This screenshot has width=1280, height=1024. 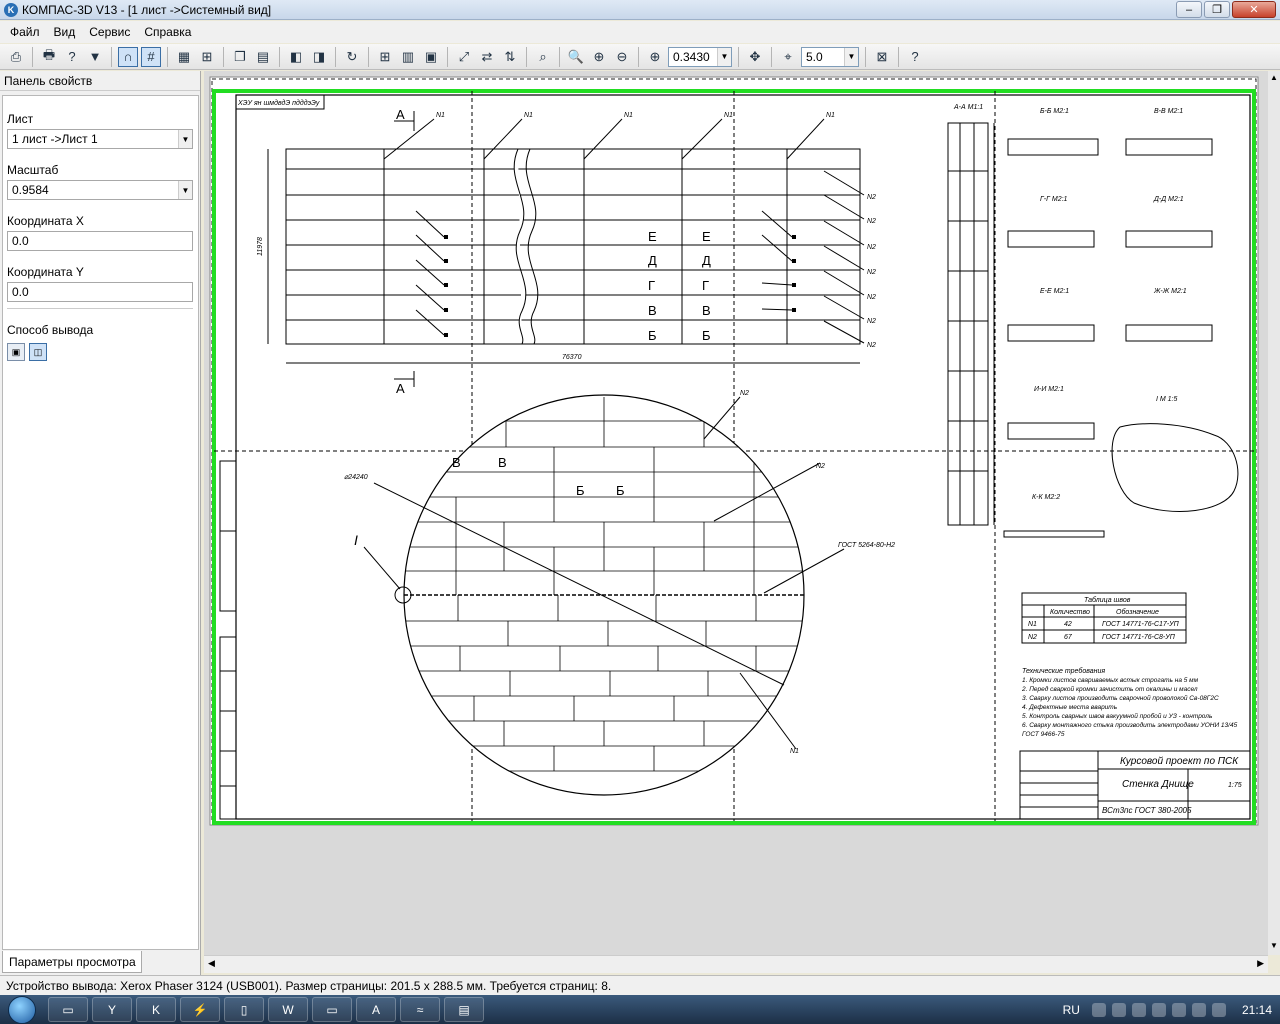 I want to click on close-preview-icon: ⊠, so click(x=882, y=57).